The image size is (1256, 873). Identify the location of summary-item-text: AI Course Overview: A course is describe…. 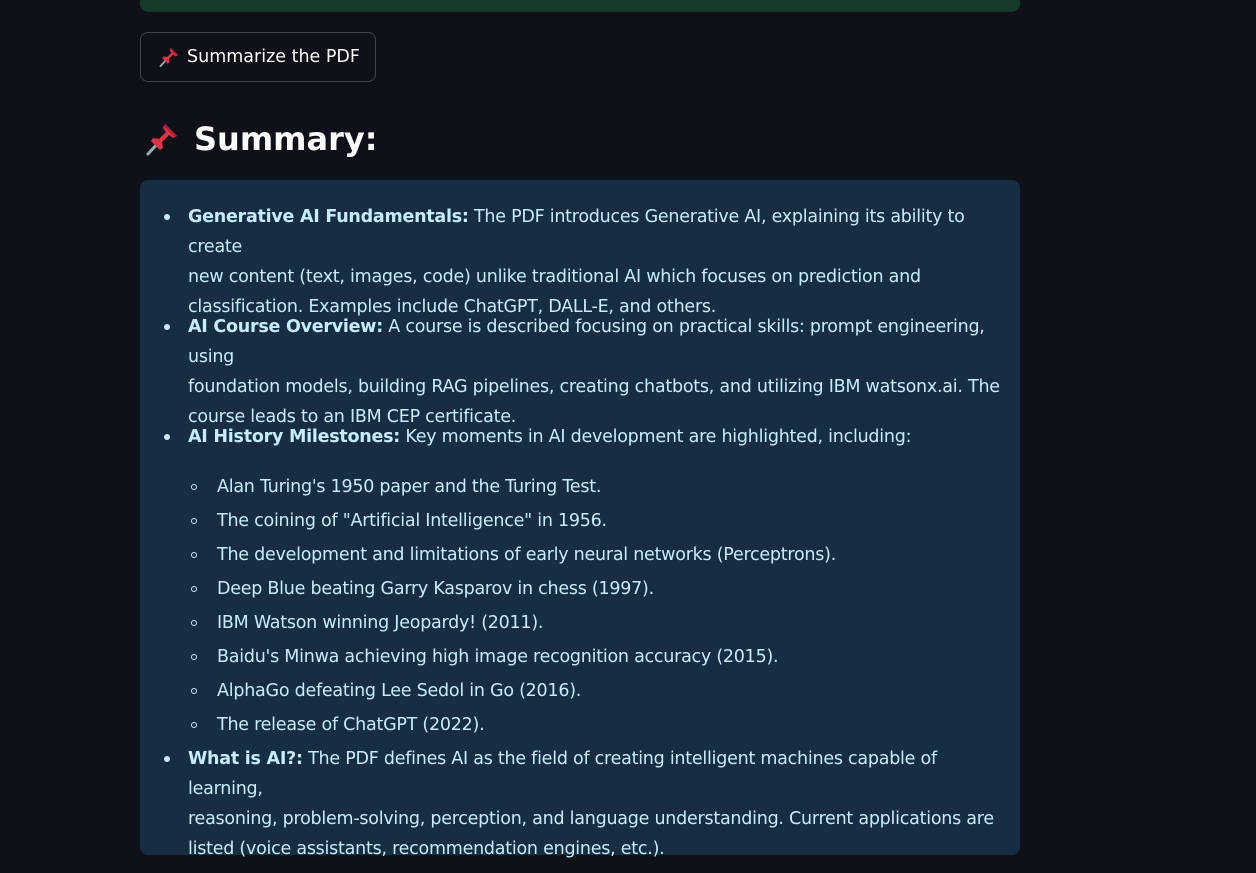
(594, 372).